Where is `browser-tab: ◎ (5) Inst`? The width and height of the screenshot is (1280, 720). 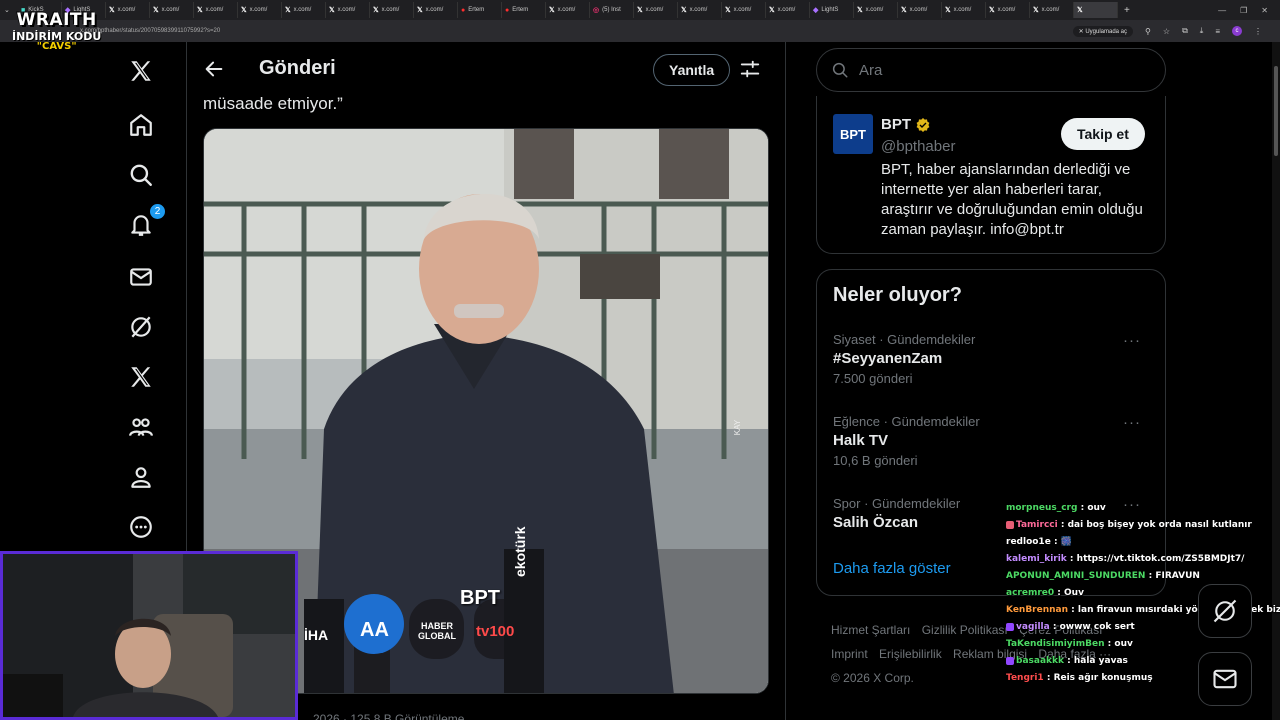
browser-tab: ◎ (5) Inst is located at coordinates (612, 10).